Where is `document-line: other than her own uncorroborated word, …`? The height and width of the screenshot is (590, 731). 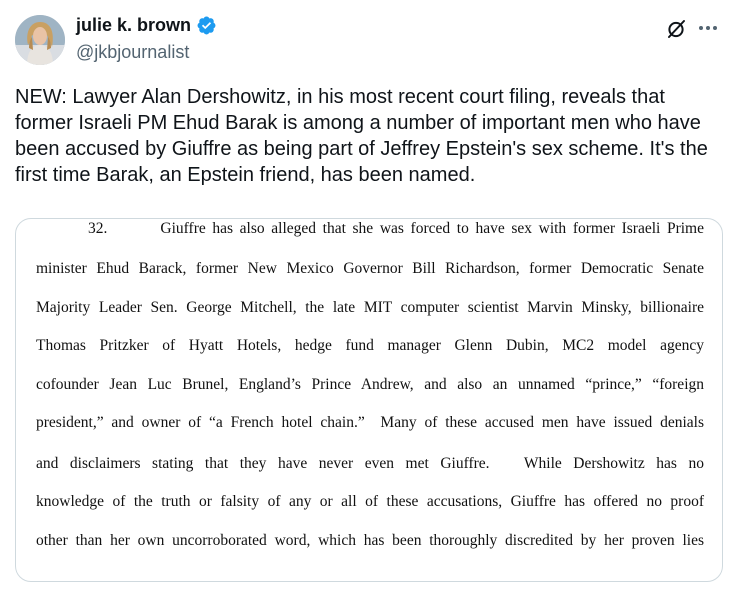 document-line: other than her own uncorroborated word, … is located at coordinates (370, 540).